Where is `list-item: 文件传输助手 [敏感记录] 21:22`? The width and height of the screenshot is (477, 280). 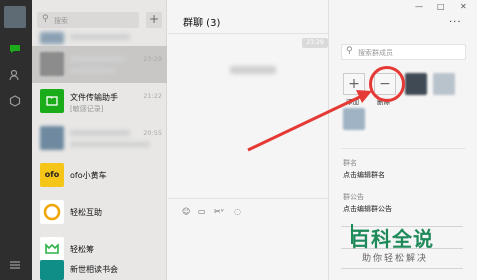
list-item: 文件传输助手 [敏感记录] 21:22 is located at coordinates (99, 101).